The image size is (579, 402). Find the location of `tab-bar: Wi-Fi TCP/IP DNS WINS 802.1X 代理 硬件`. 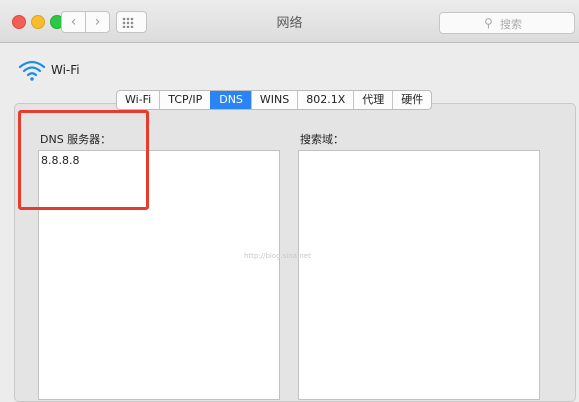

tab-bar: Wi-Fi TCP/IP DNS WINS 802.1X 代理 硬件 is located at coordinates (274, 100).